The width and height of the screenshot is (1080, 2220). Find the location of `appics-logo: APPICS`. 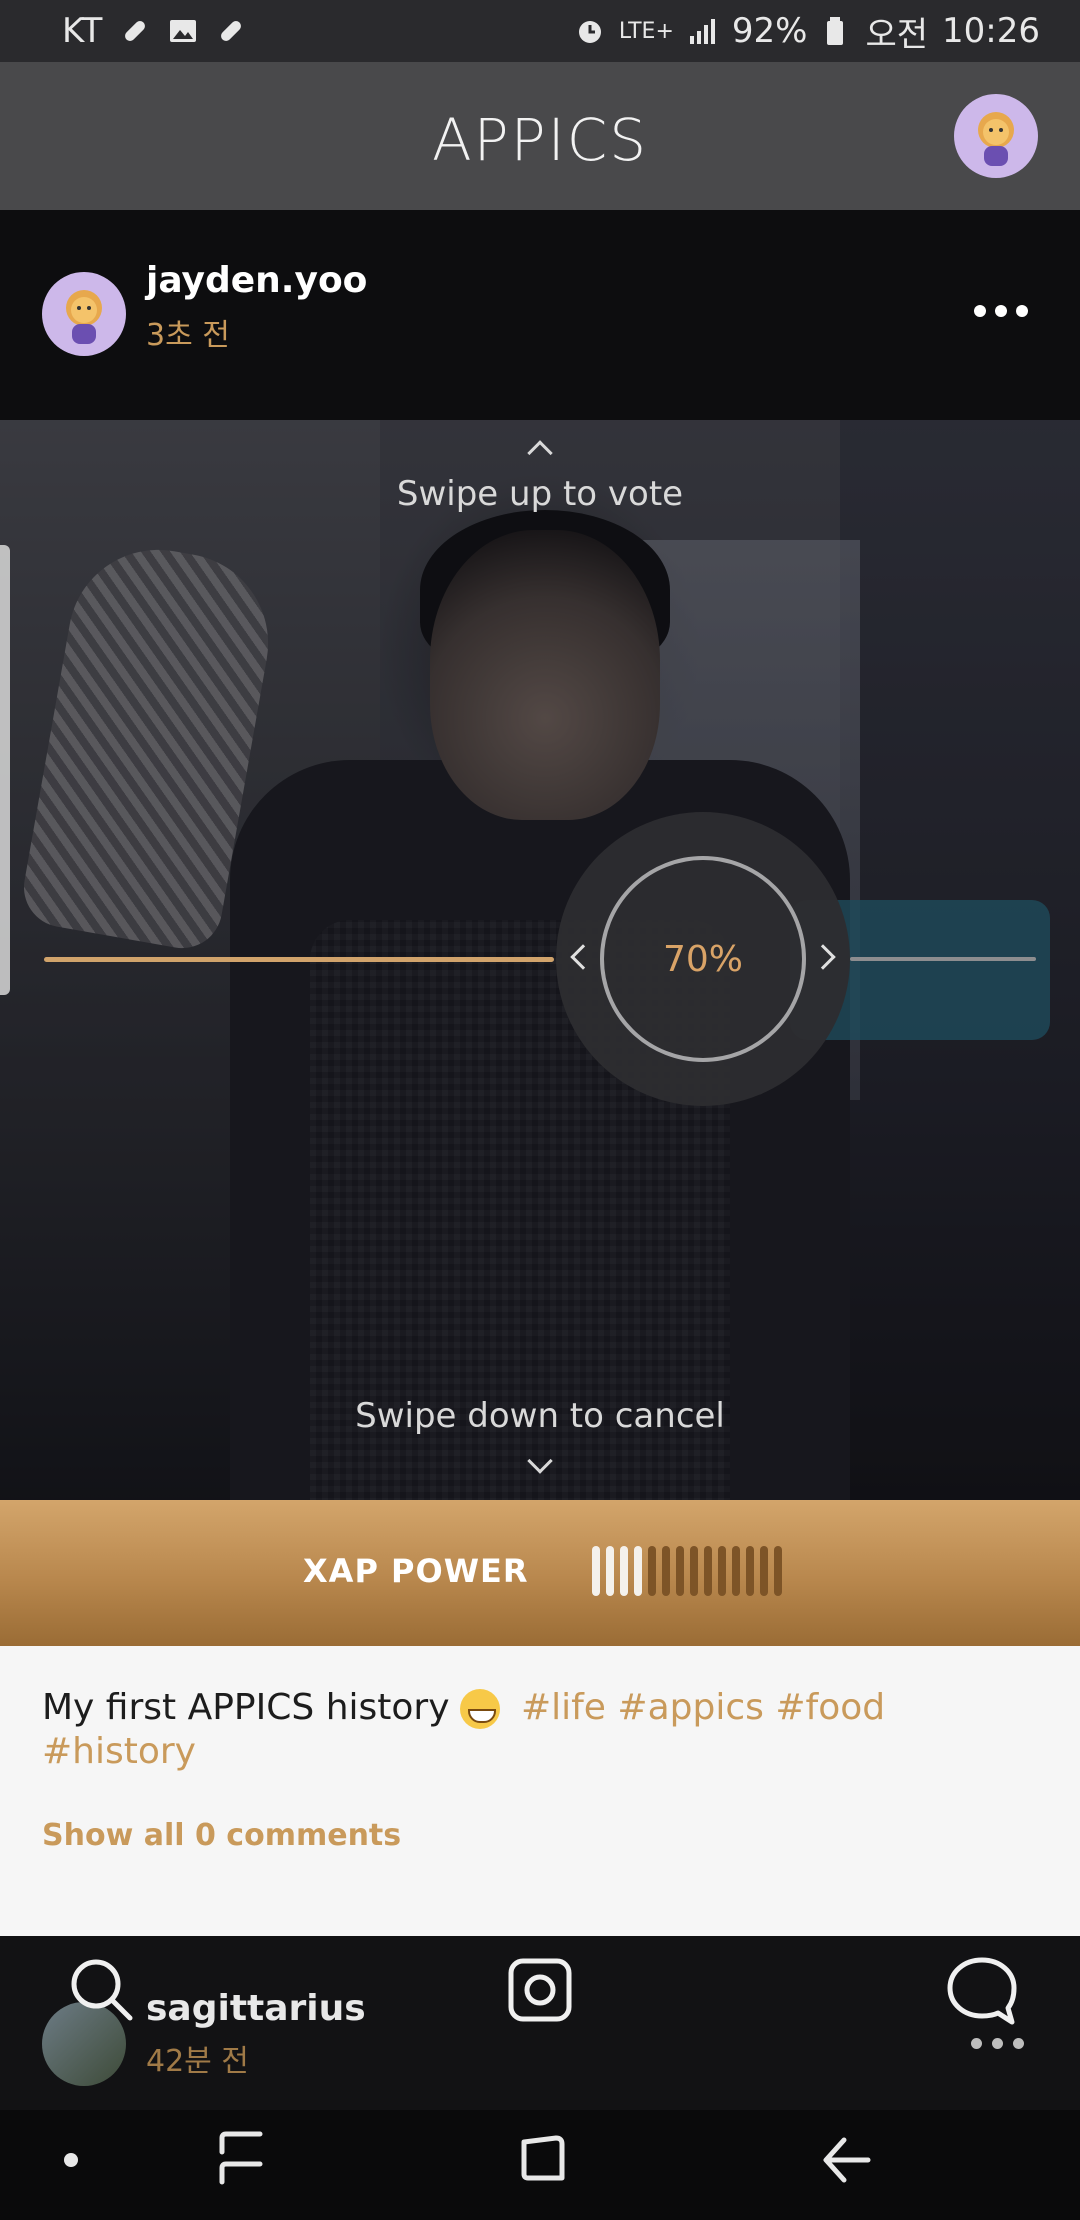

appics-logo: APPICS is located at coordinates (540, 140).